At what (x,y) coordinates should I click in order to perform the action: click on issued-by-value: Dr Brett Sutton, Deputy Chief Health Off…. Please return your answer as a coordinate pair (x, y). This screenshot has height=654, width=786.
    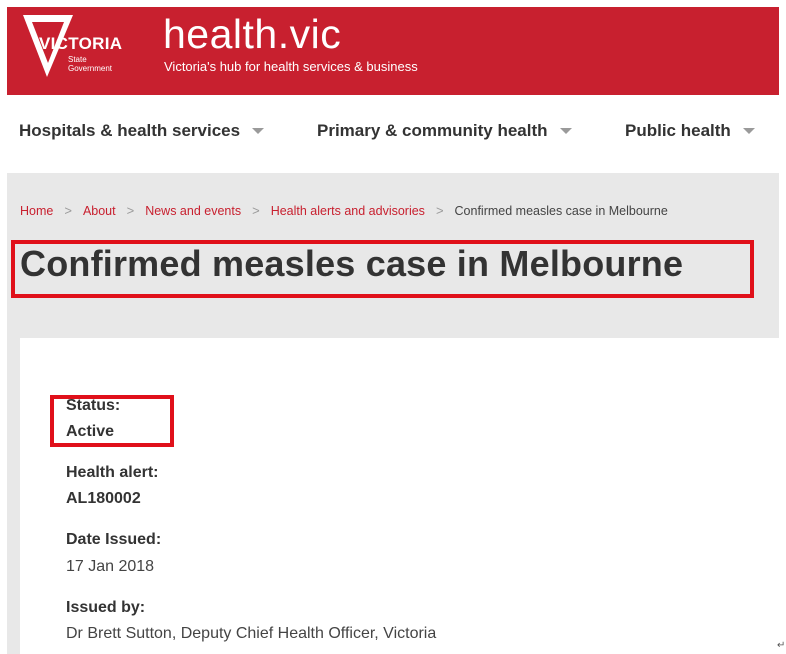
    Looking at the image, I should click on (251, 633).